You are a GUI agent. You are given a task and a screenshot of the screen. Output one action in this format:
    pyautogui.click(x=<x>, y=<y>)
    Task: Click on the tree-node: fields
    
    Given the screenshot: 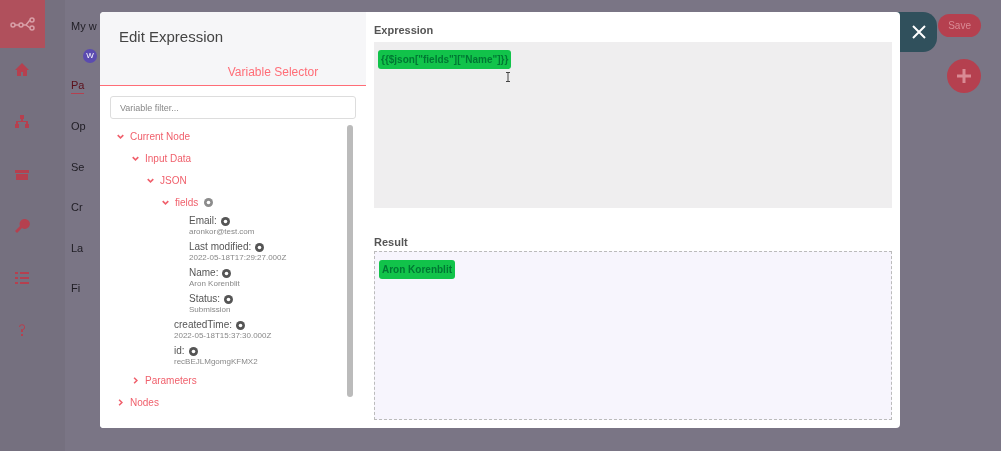 What is the action you would take?
    pyautogui.click(x=187, y=202)
    